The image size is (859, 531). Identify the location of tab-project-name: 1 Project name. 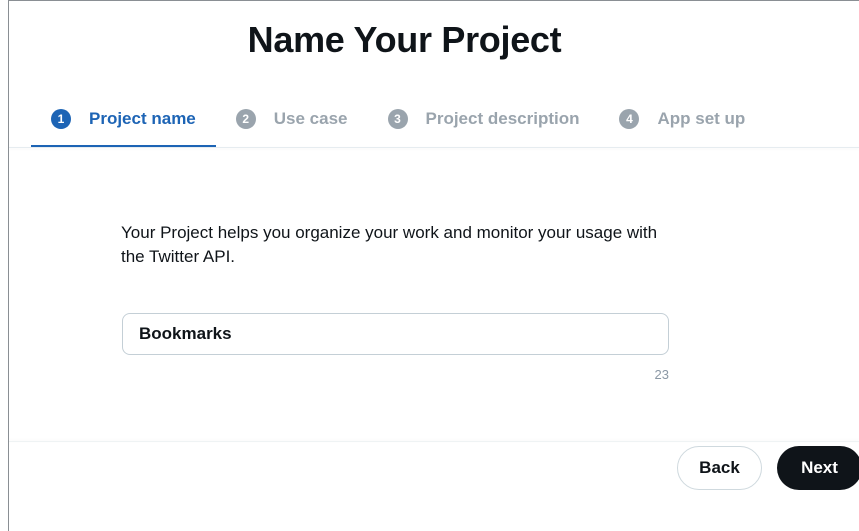
(123, 126).